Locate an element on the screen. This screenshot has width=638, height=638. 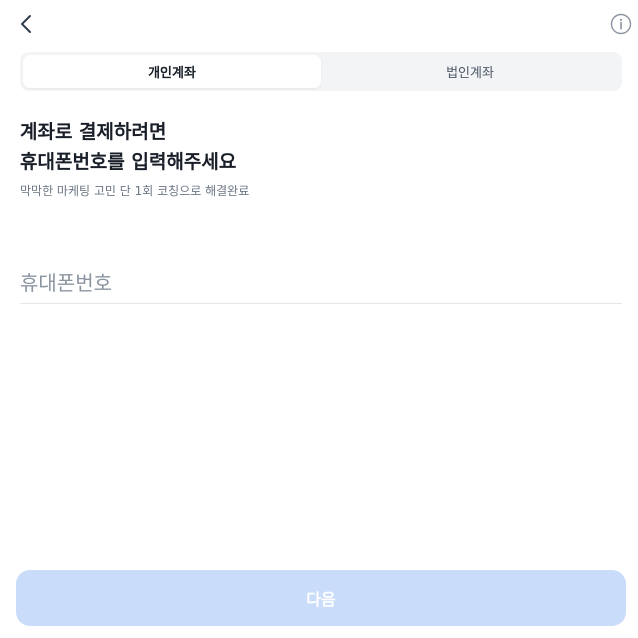
phone-field is located at coordinates (321, 285).